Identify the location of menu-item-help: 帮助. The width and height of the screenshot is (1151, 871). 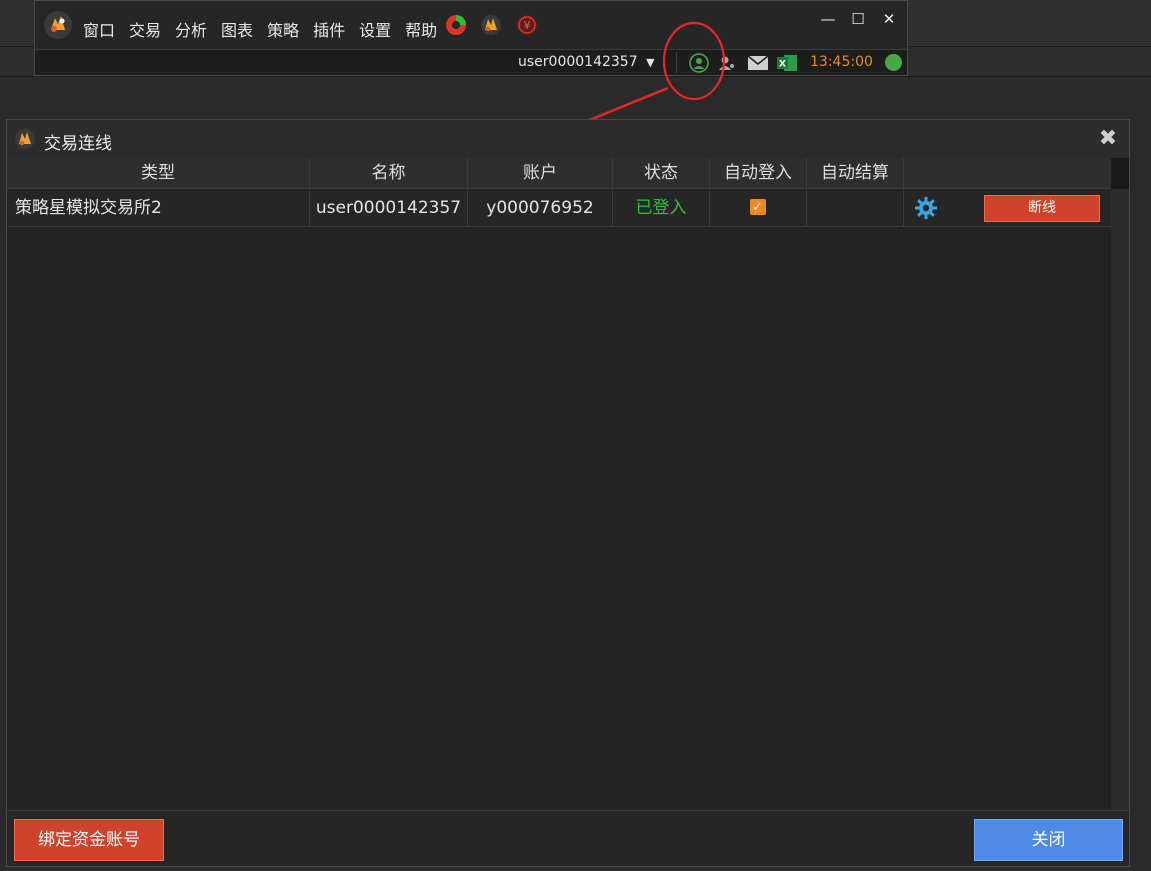
(425, 29).